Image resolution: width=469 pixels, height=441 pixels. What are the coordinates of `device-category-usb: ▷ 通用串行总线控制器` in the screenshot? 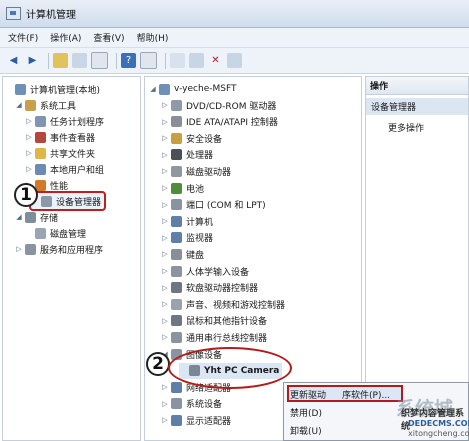 It's located at (214, 337).